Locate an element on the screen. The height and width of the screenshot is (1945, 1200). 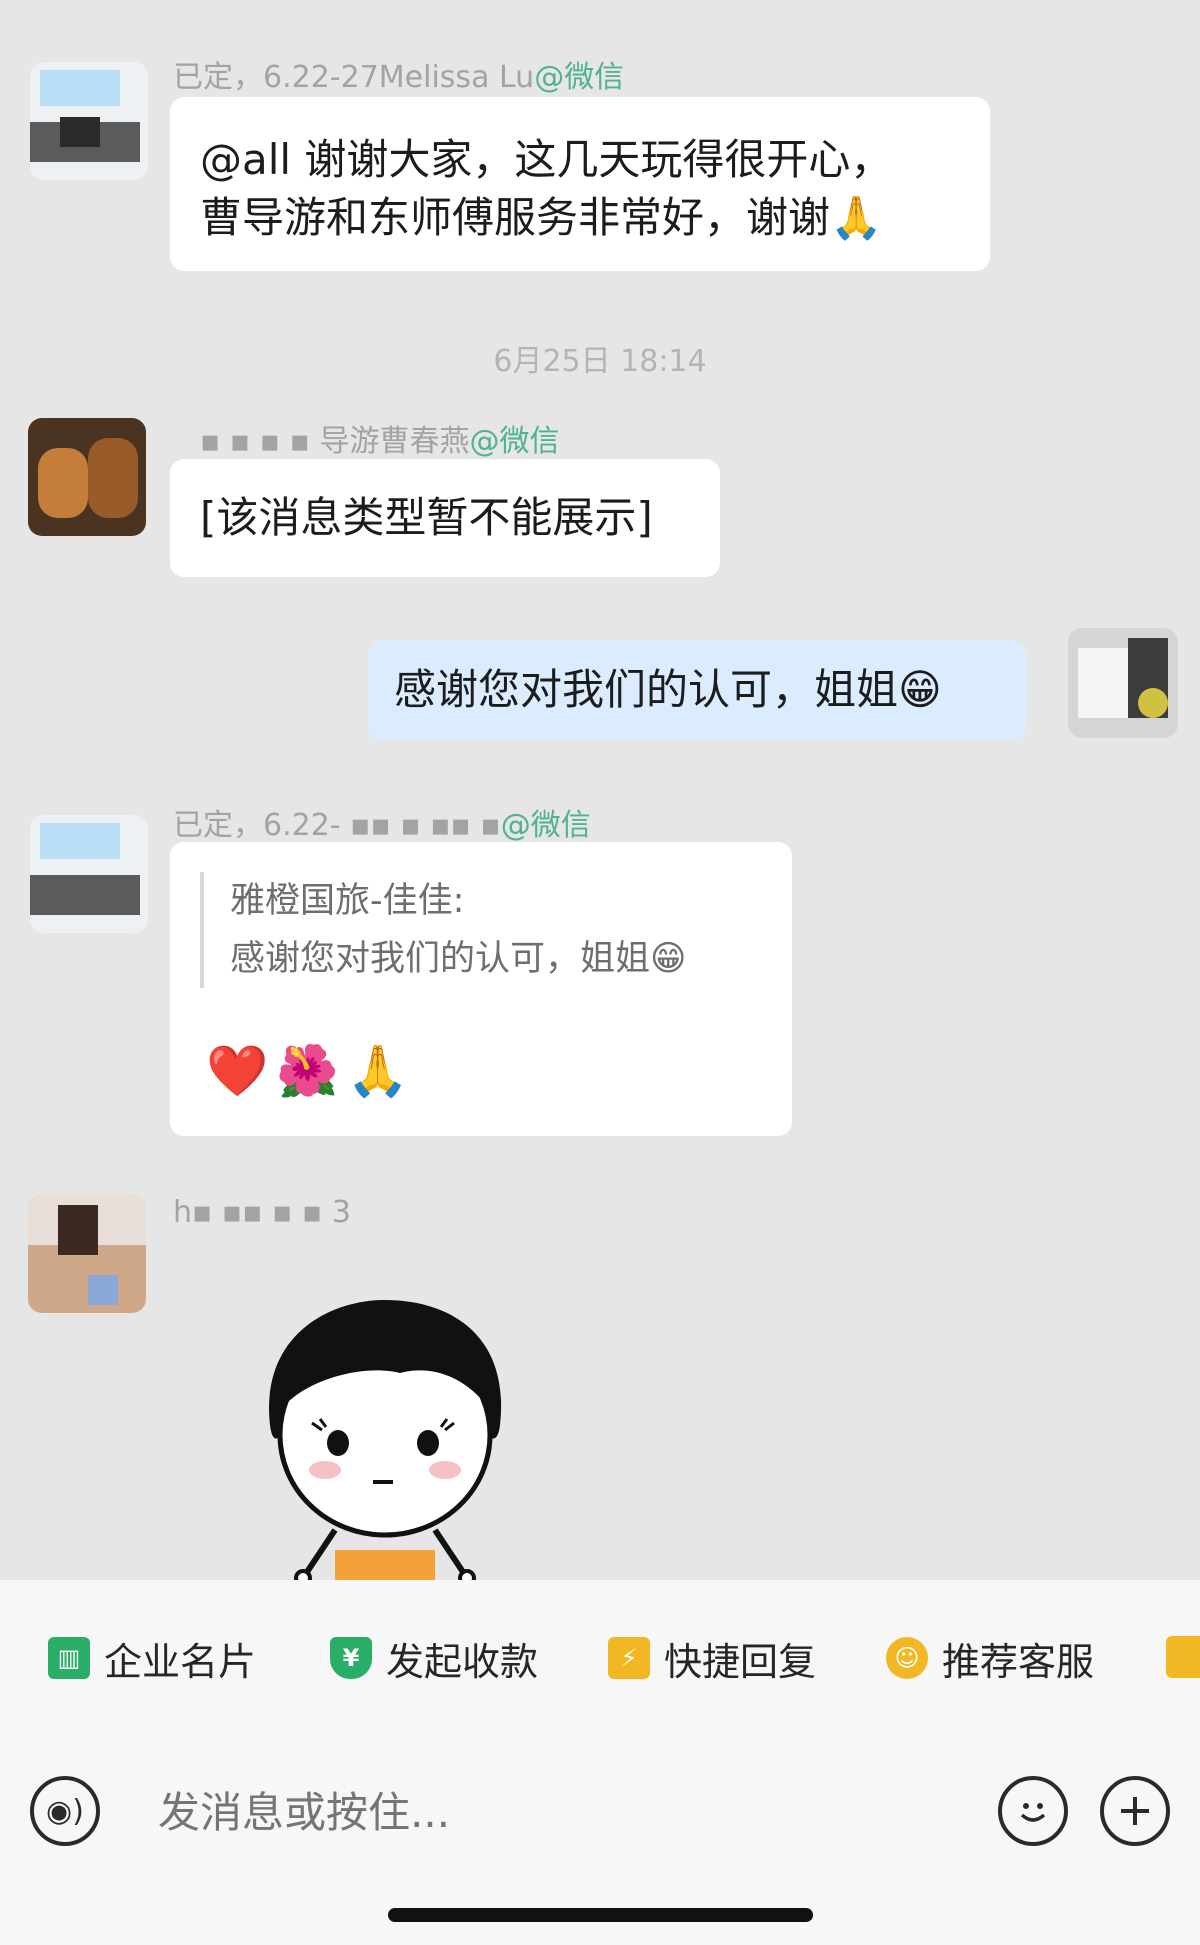
voice-input-icon: ◉) is located at coordinates (65, 1811).